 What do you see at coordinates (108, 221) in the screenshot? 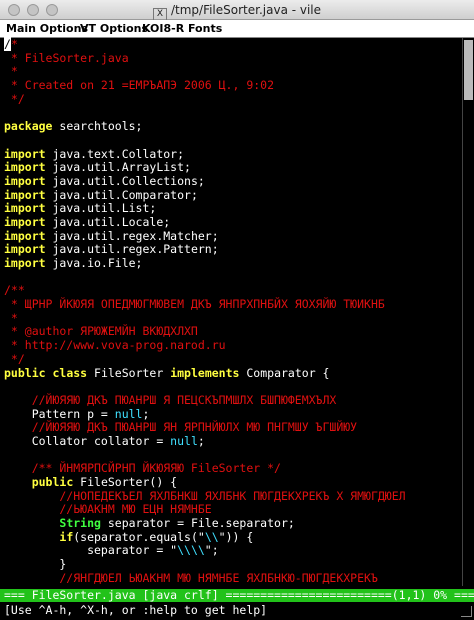
I see `code-token: java.util.Locale;` at bounding box center [108, 221].